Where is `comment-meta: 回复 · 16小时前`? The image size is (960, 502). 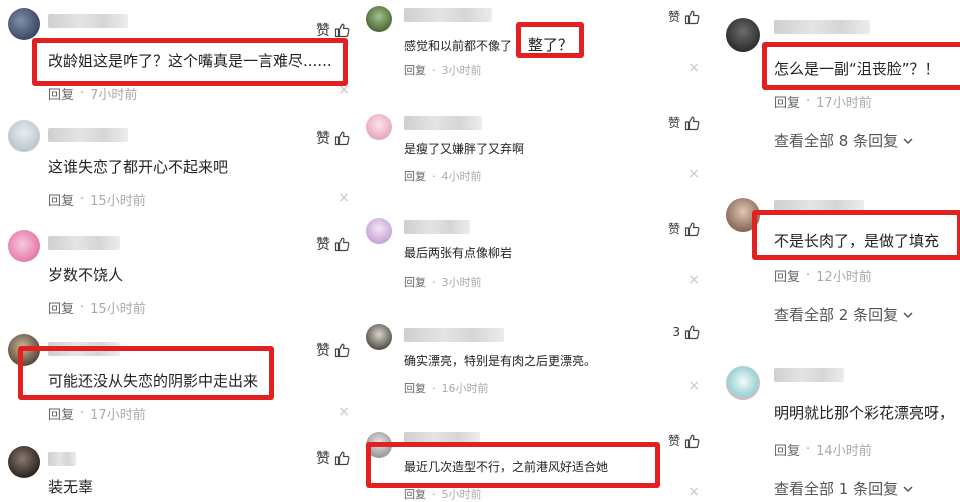
comment-meta: 回复 · 16小时前 is located at coordinates (446, 388).